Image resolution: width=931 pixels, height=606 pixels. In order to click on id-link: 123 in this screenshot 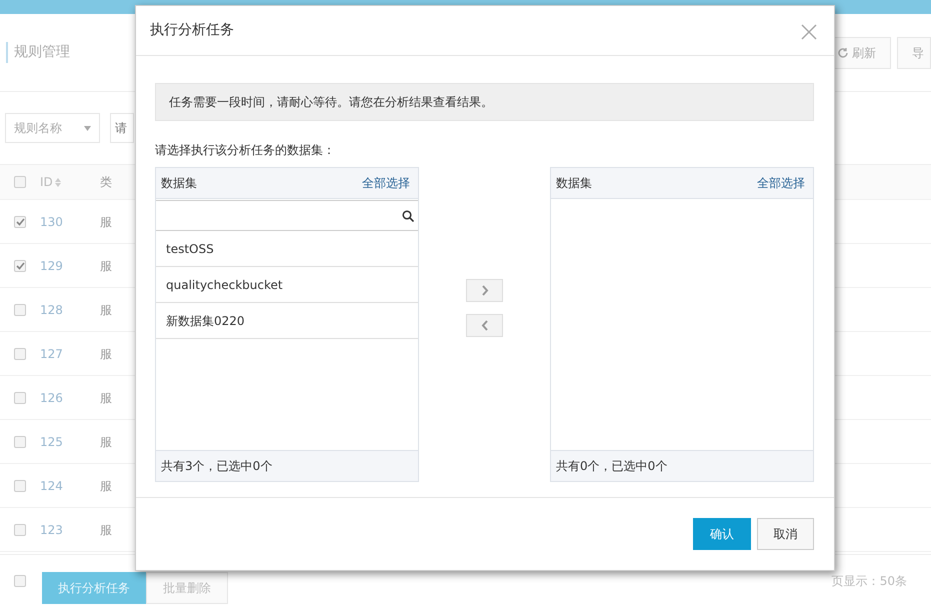, I will do `click(63, 529)`.